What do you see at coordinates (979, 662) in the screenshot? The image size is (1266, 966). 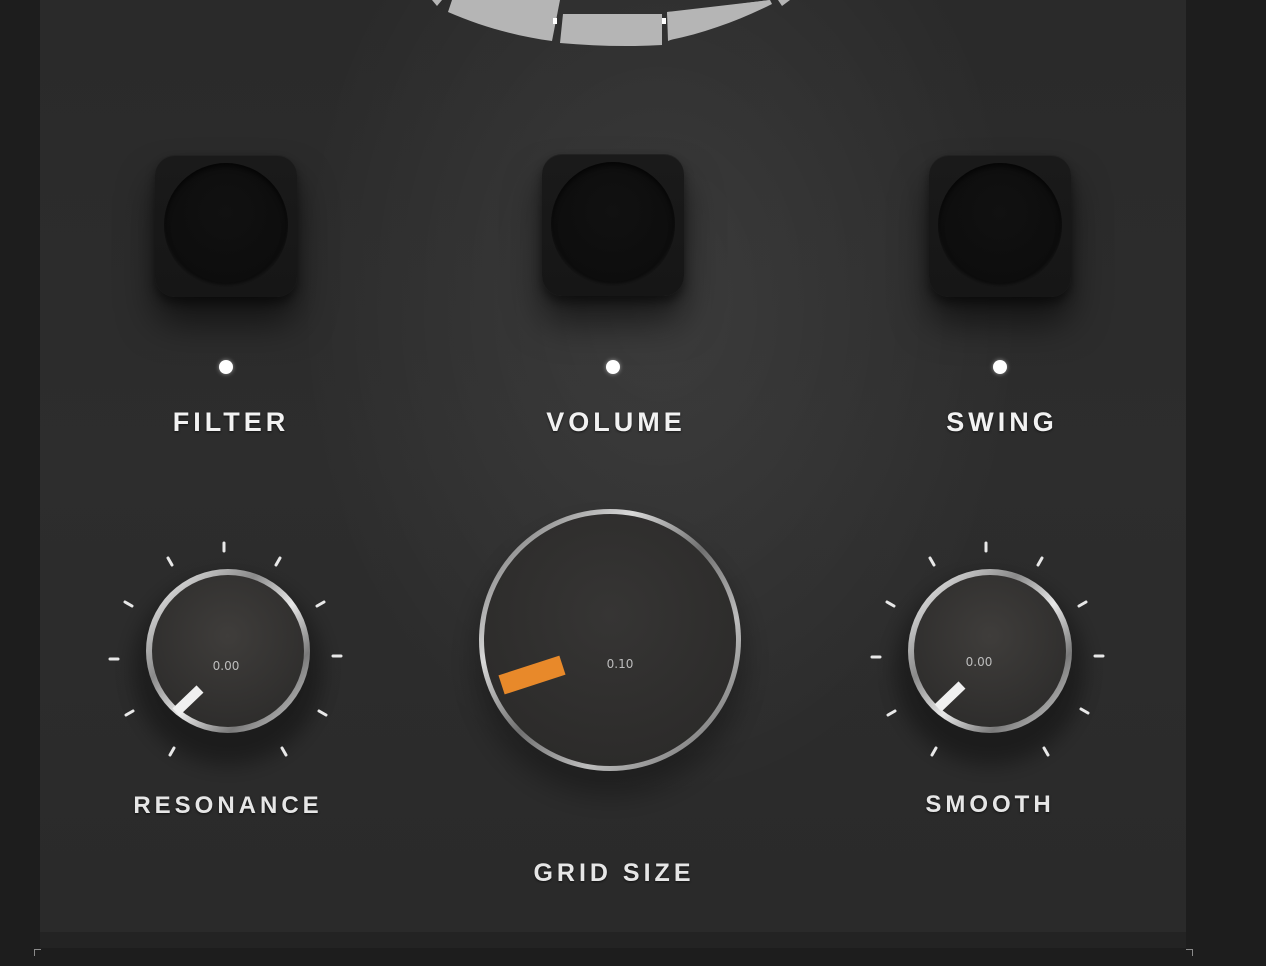 I see `smooth-value: 0.00` at bounding box center [979, 662].